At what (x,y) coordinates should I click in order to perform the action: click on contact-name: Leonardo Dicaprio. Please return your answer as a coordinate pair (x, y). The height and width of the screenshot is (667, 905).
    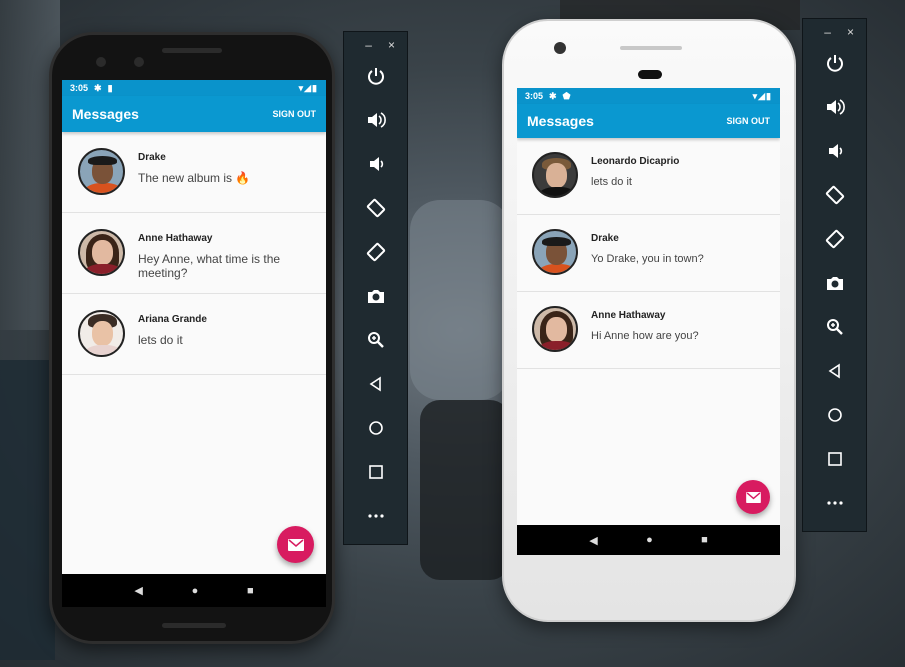
    Looking at the image, I should click on (635, 161).